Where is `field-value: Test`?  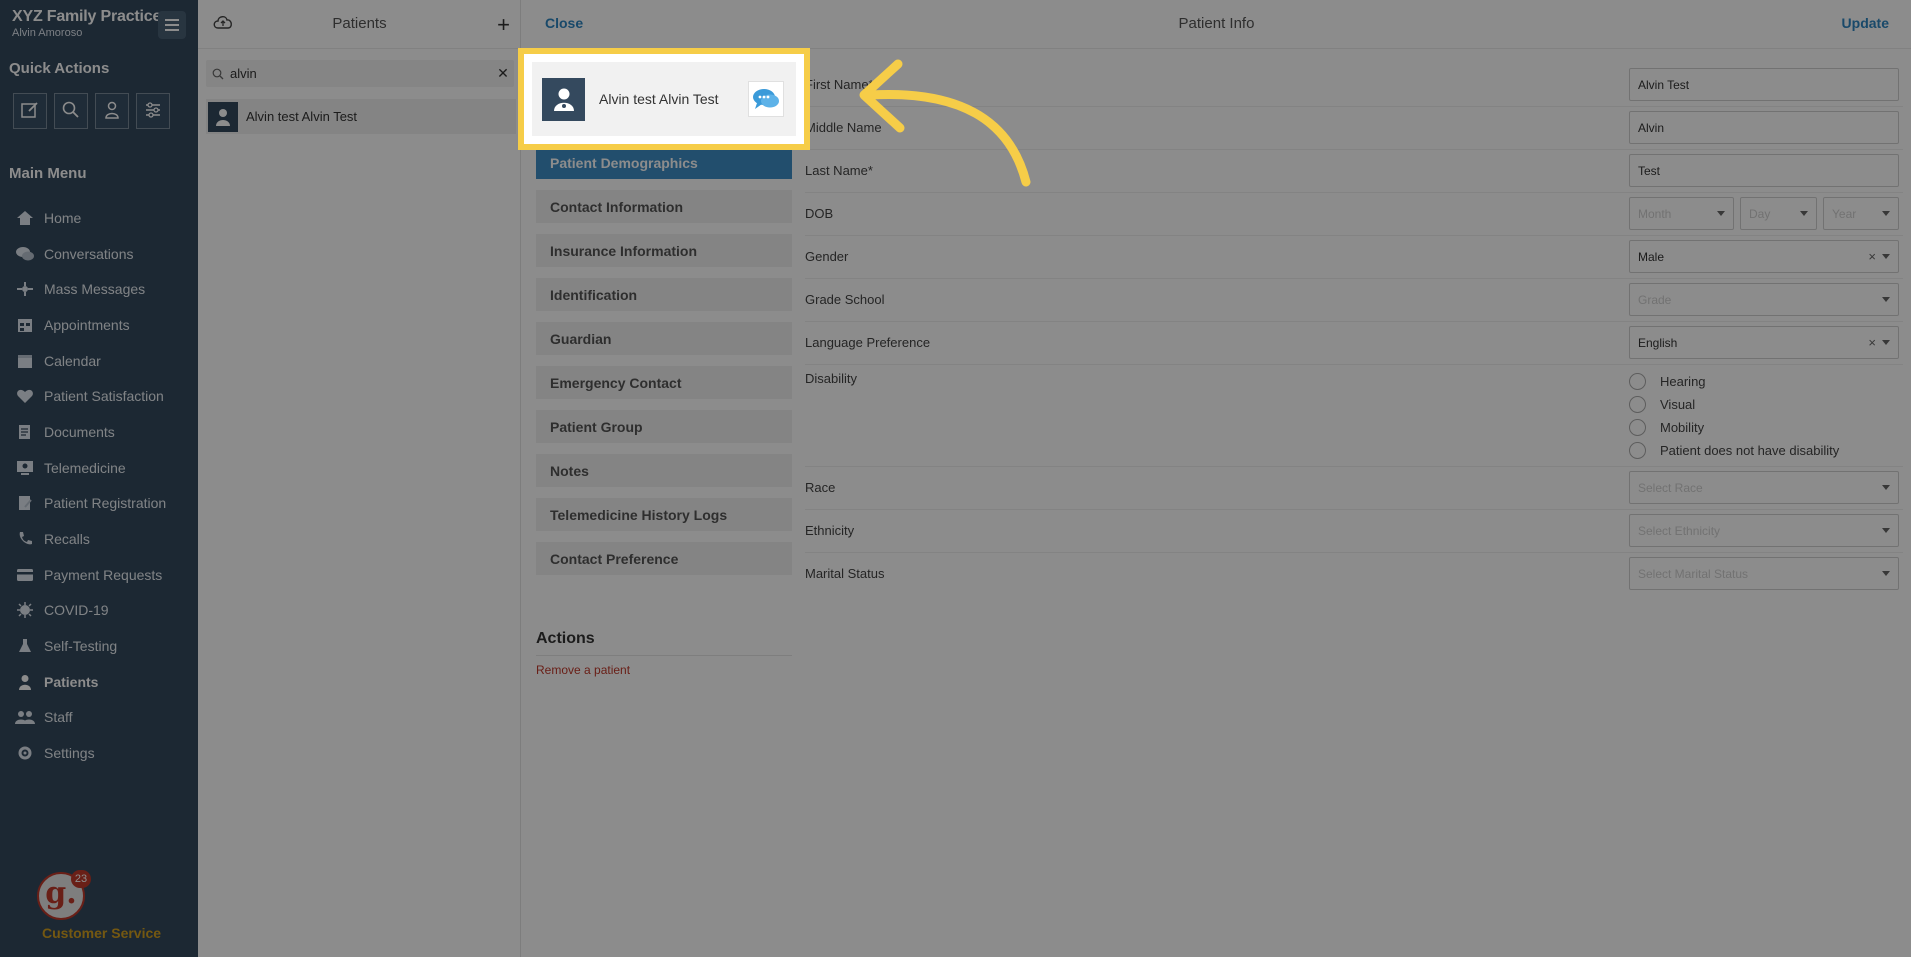
field-value: Test is located at coordinates (1649, 170).